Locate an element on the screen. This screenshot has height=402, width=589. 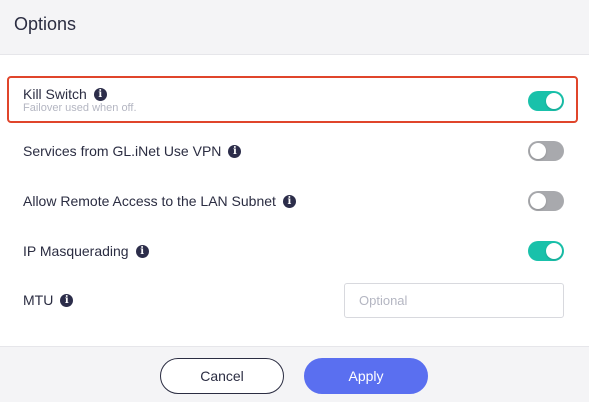
dialog-header: Options is located at coordinates (294, 27).